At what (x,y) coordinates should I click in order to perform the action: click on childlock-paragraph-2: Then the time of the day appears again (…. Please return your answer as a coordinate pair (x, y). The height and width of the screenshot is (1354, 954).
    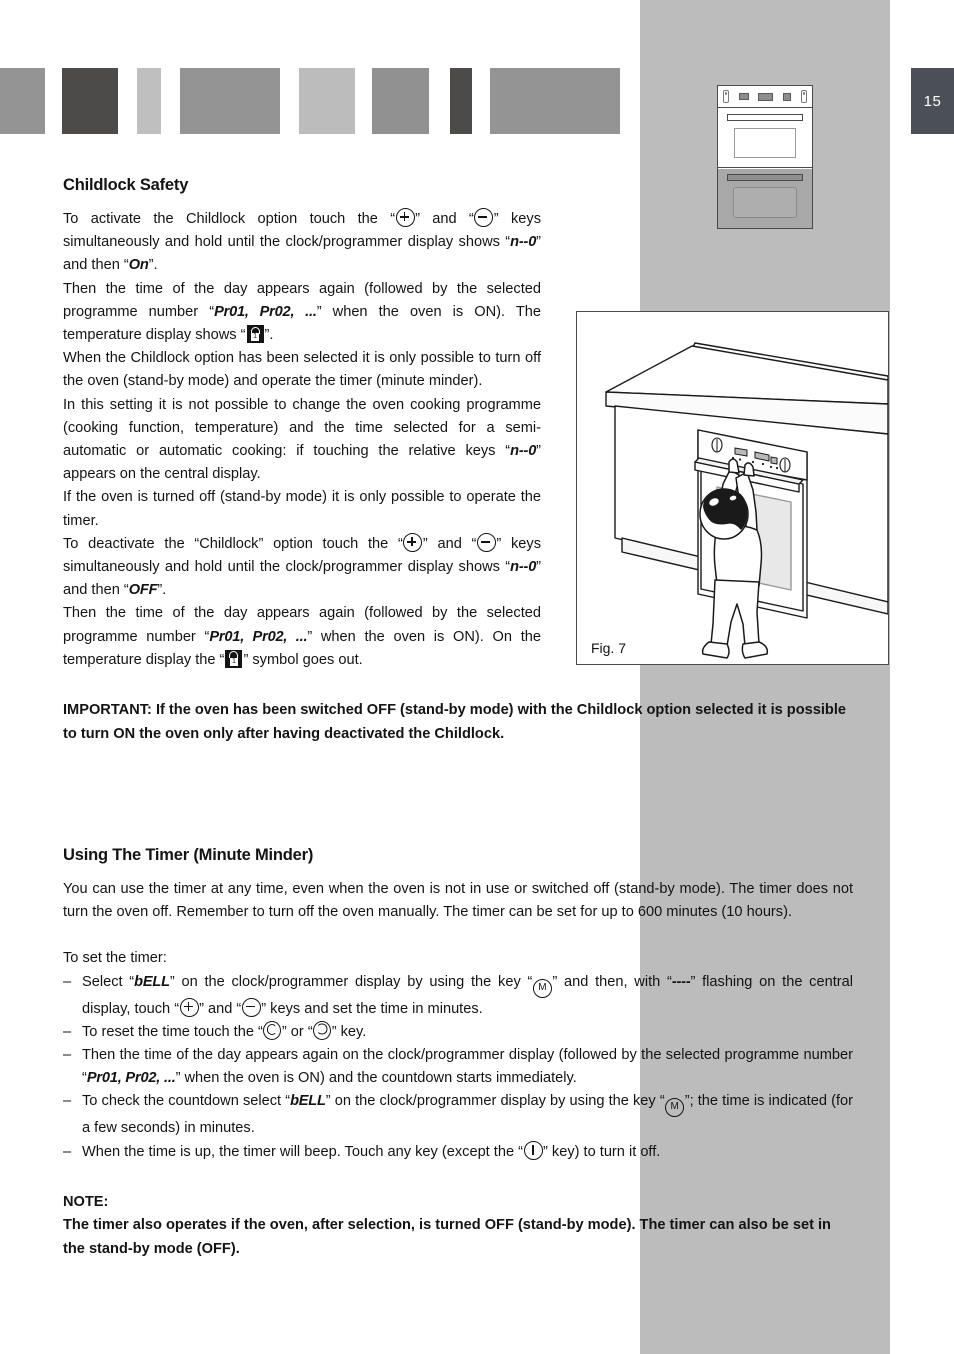
    Looking at the image, I should click on (302, 313).